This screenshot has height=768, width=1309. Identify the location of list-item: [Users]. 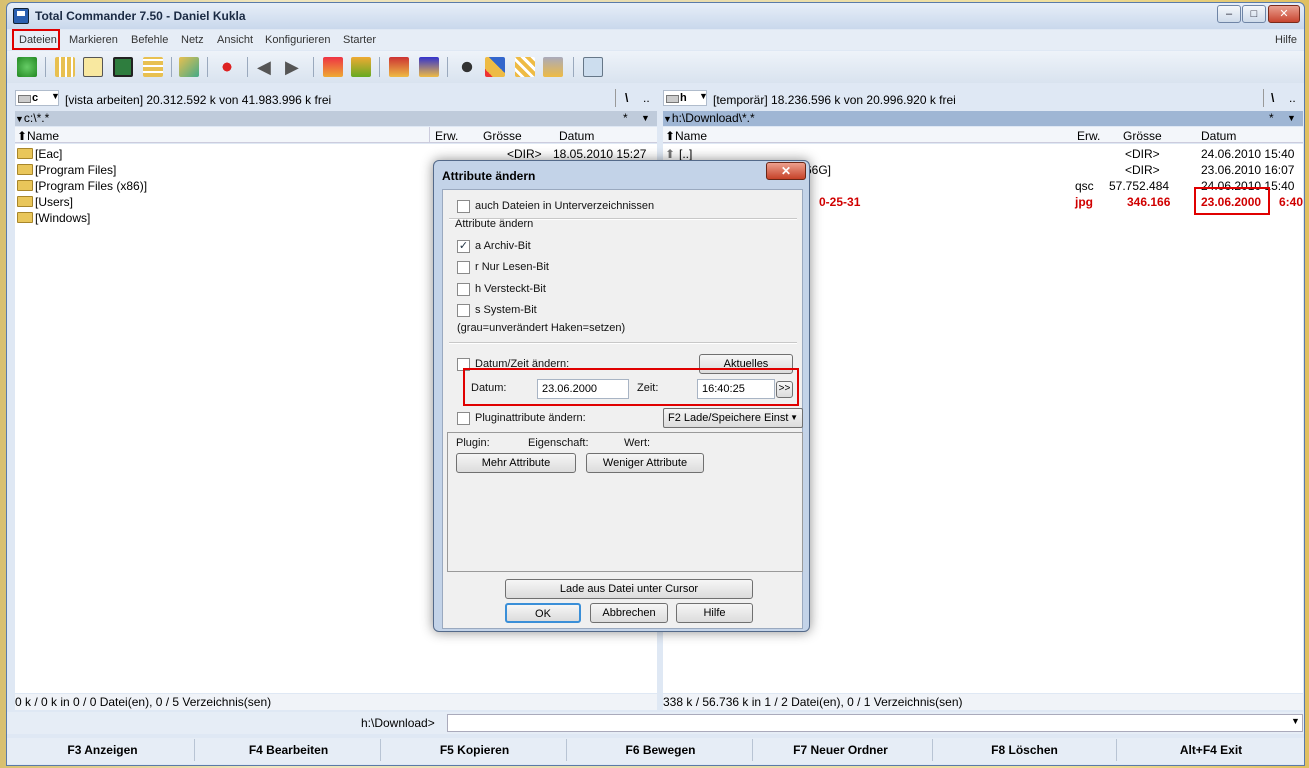
(45, 202).